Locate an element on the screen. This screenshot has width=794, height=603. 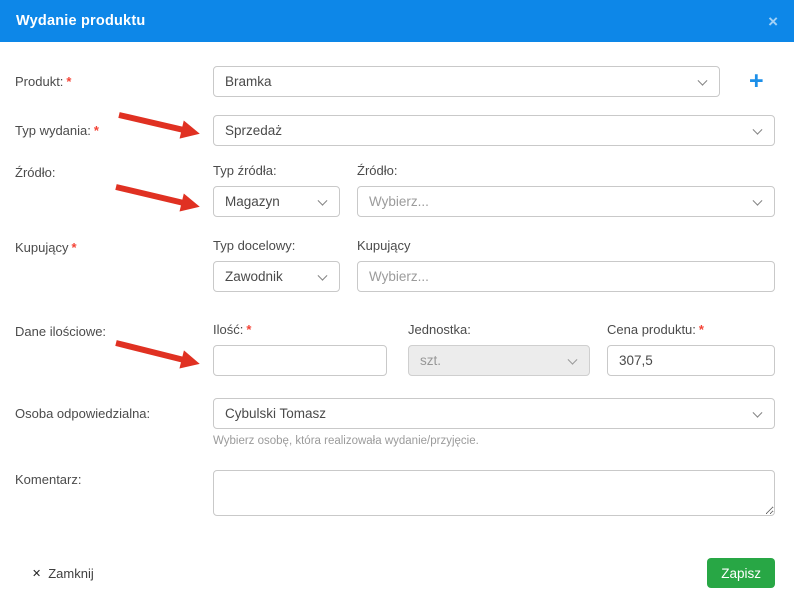
dane-ilosciowe-label: Dane ilościowe: is located at coordinates (114, 349).